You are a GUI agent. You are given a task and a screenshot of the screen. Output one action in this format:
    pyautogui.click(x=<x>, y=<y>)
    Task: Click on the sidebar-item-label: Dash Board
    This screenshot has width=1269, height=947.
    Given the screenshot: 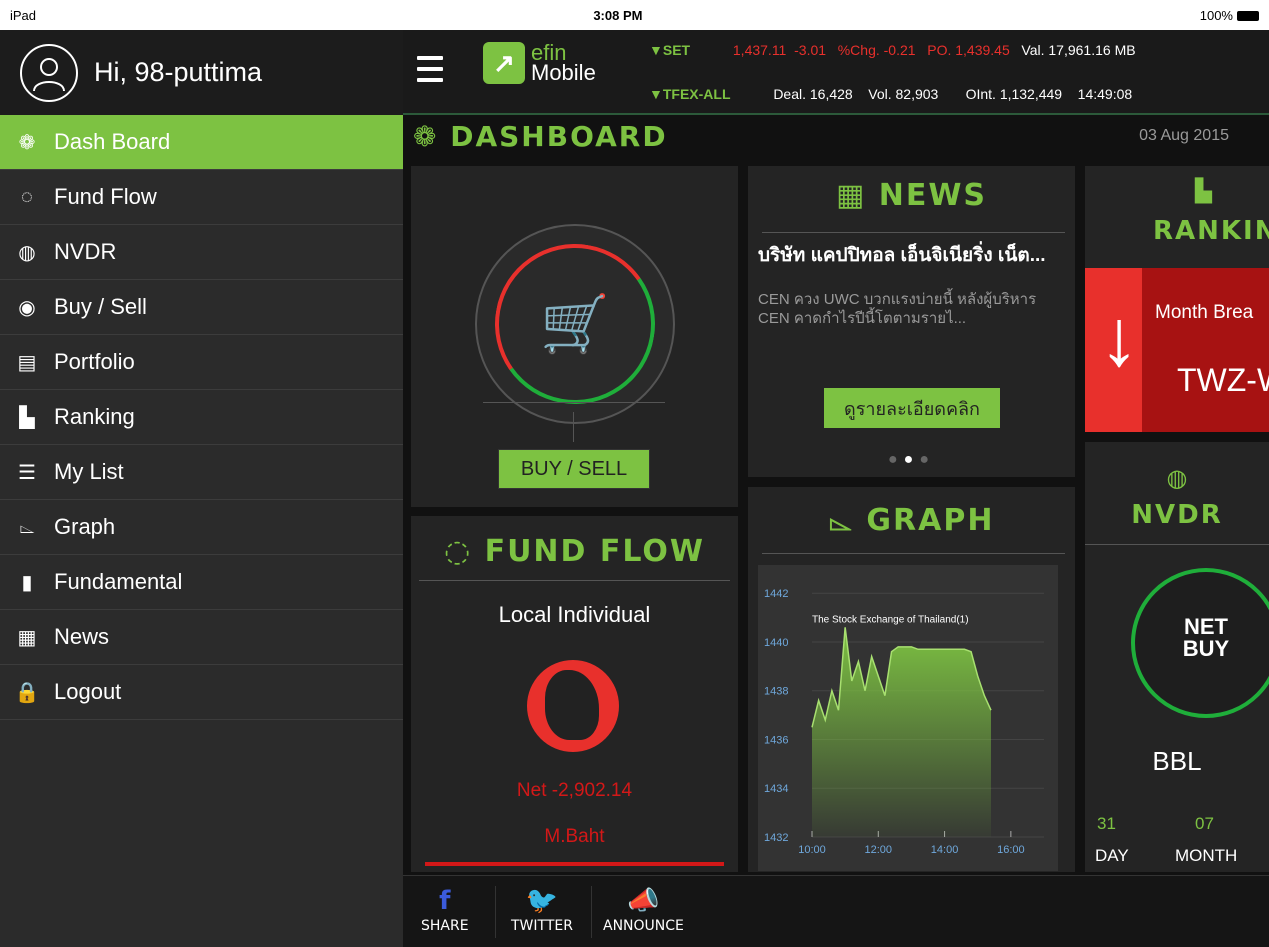 What is the action you would take?
    pyautogui.click(x=112, y=141)
    